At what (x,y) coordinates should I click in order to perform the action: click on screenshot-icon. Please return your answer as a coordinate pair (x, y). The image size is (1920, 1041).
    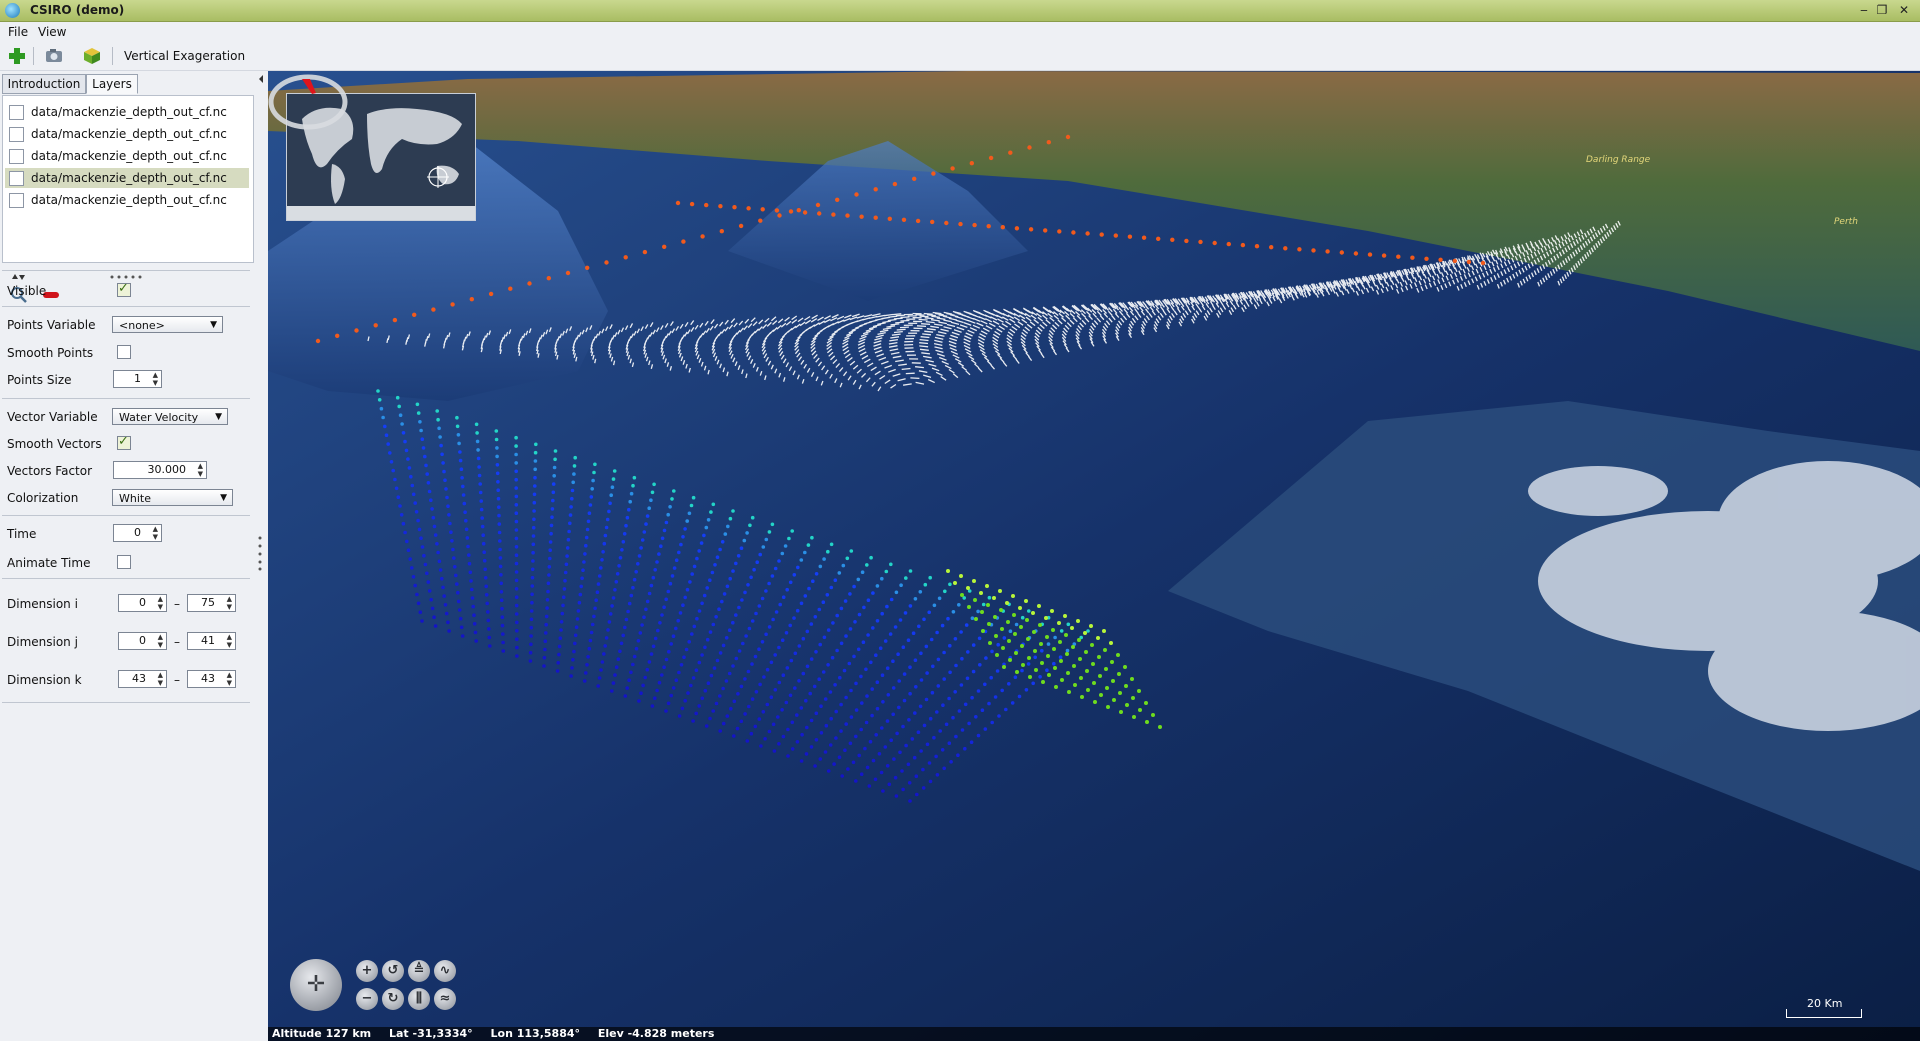
    Looking at the image, I should click on (54, 56).